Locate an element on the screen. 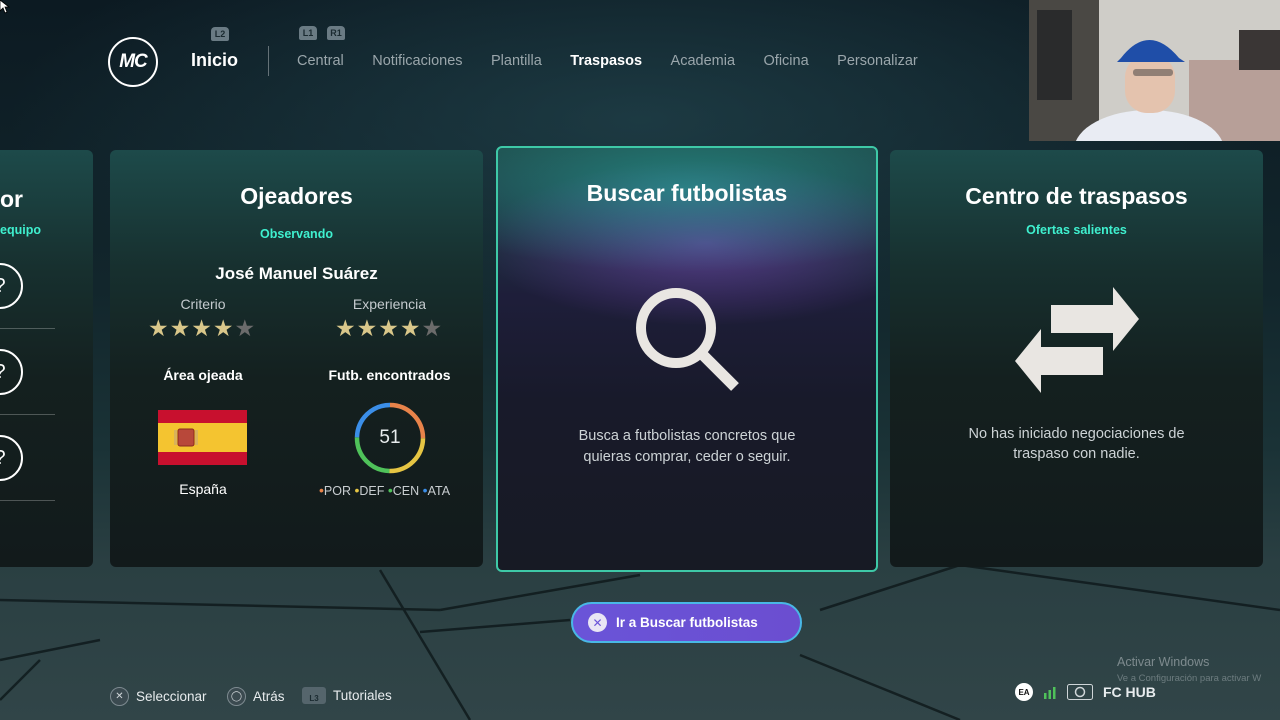 This screenshot has height=720, width=1280. transfer-arrows-icon is located at coordinates (1077, 340).